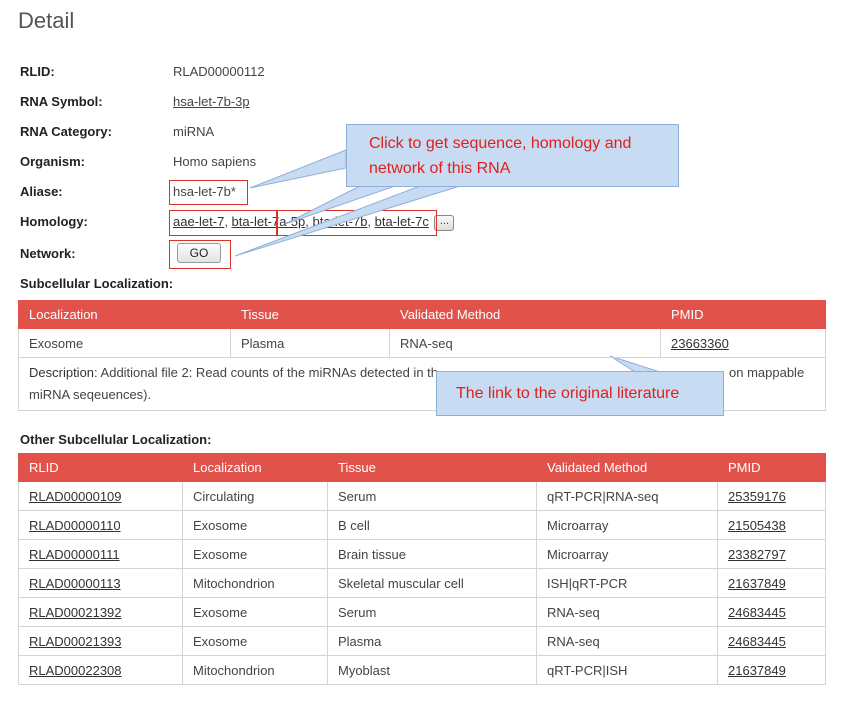 This screenshot has height=723, width=843. I want to click on column-header: RLID, so click(100, 467).